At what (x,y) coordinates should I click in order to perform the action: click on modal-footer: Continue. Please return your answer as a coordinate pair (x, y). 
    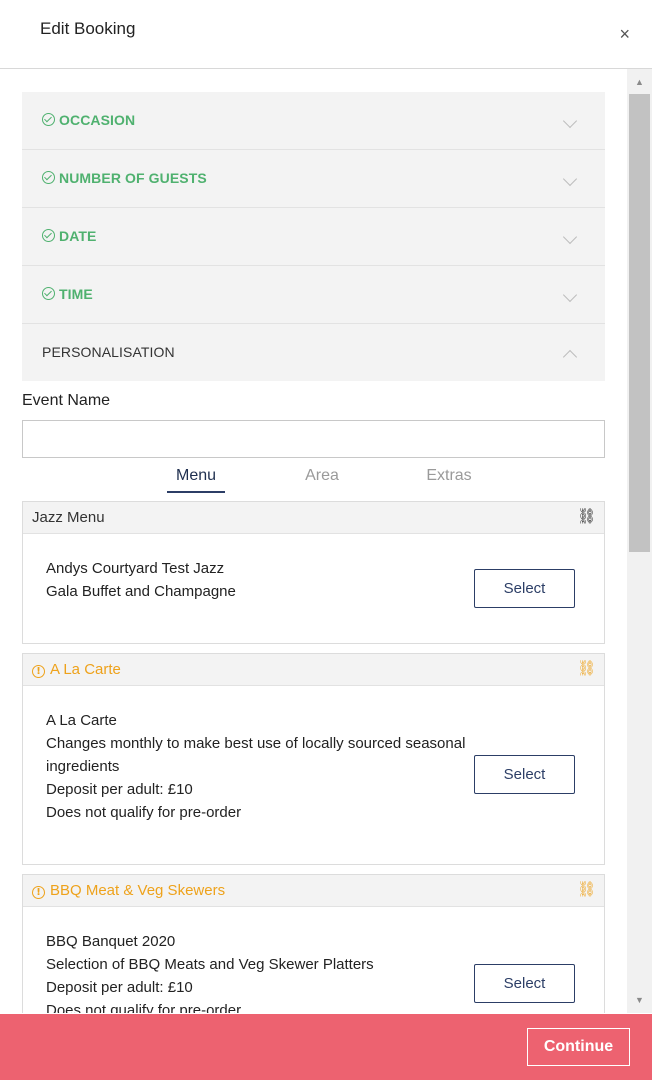
    Looking at the image, I should click on (326, 1047).